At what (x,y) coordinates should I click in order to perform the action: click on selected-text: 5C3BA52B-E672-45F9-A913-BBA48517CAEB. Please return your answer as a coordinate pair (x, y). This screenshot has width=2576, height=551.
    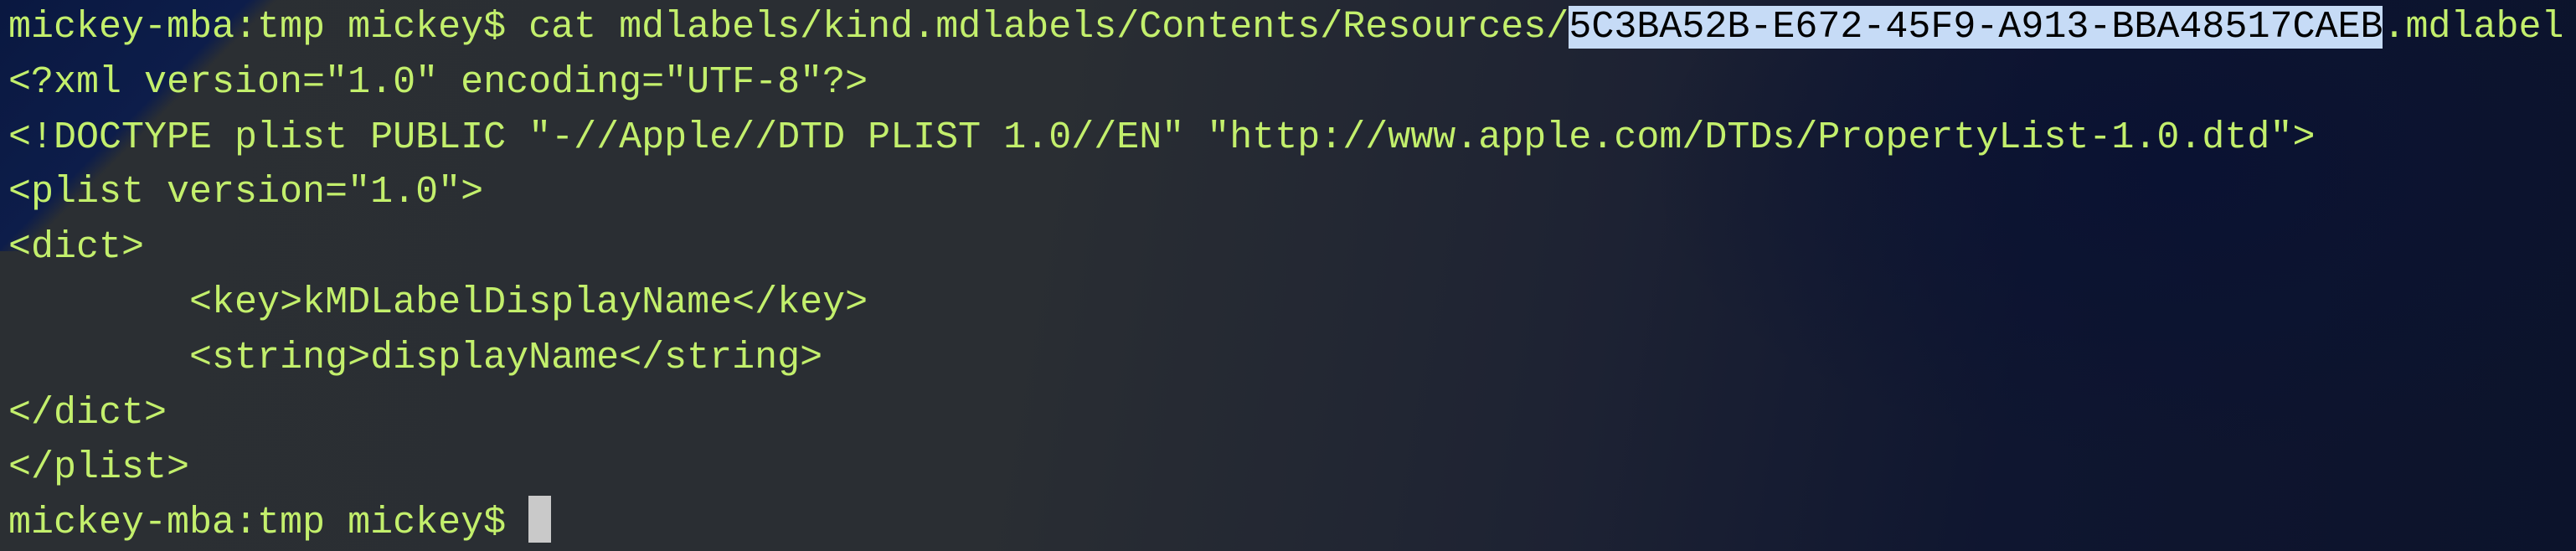
    Looking at the image, I should click on (1976, 27).